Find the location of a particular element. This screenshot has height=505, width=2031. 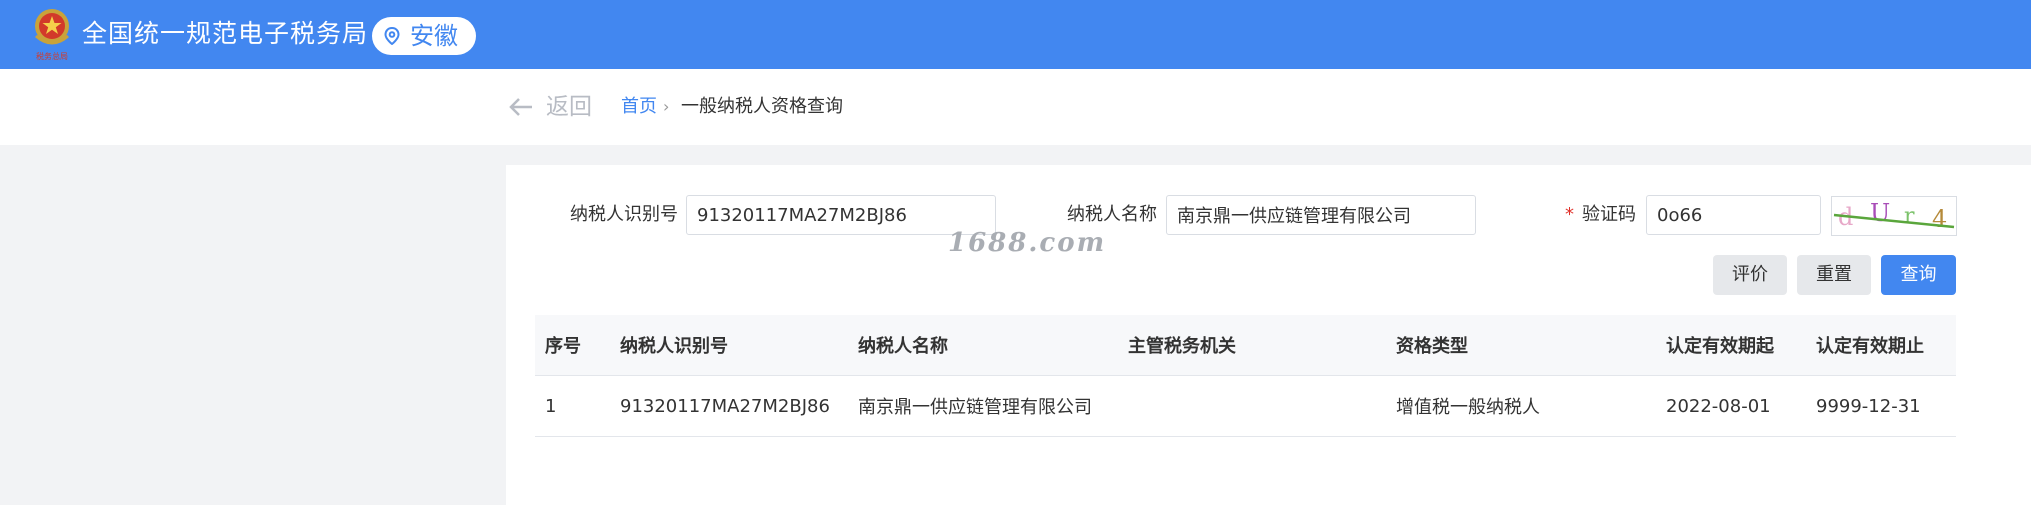

col-header-valid-to: 认定有效期止 is located at coordinates (1881, 345).